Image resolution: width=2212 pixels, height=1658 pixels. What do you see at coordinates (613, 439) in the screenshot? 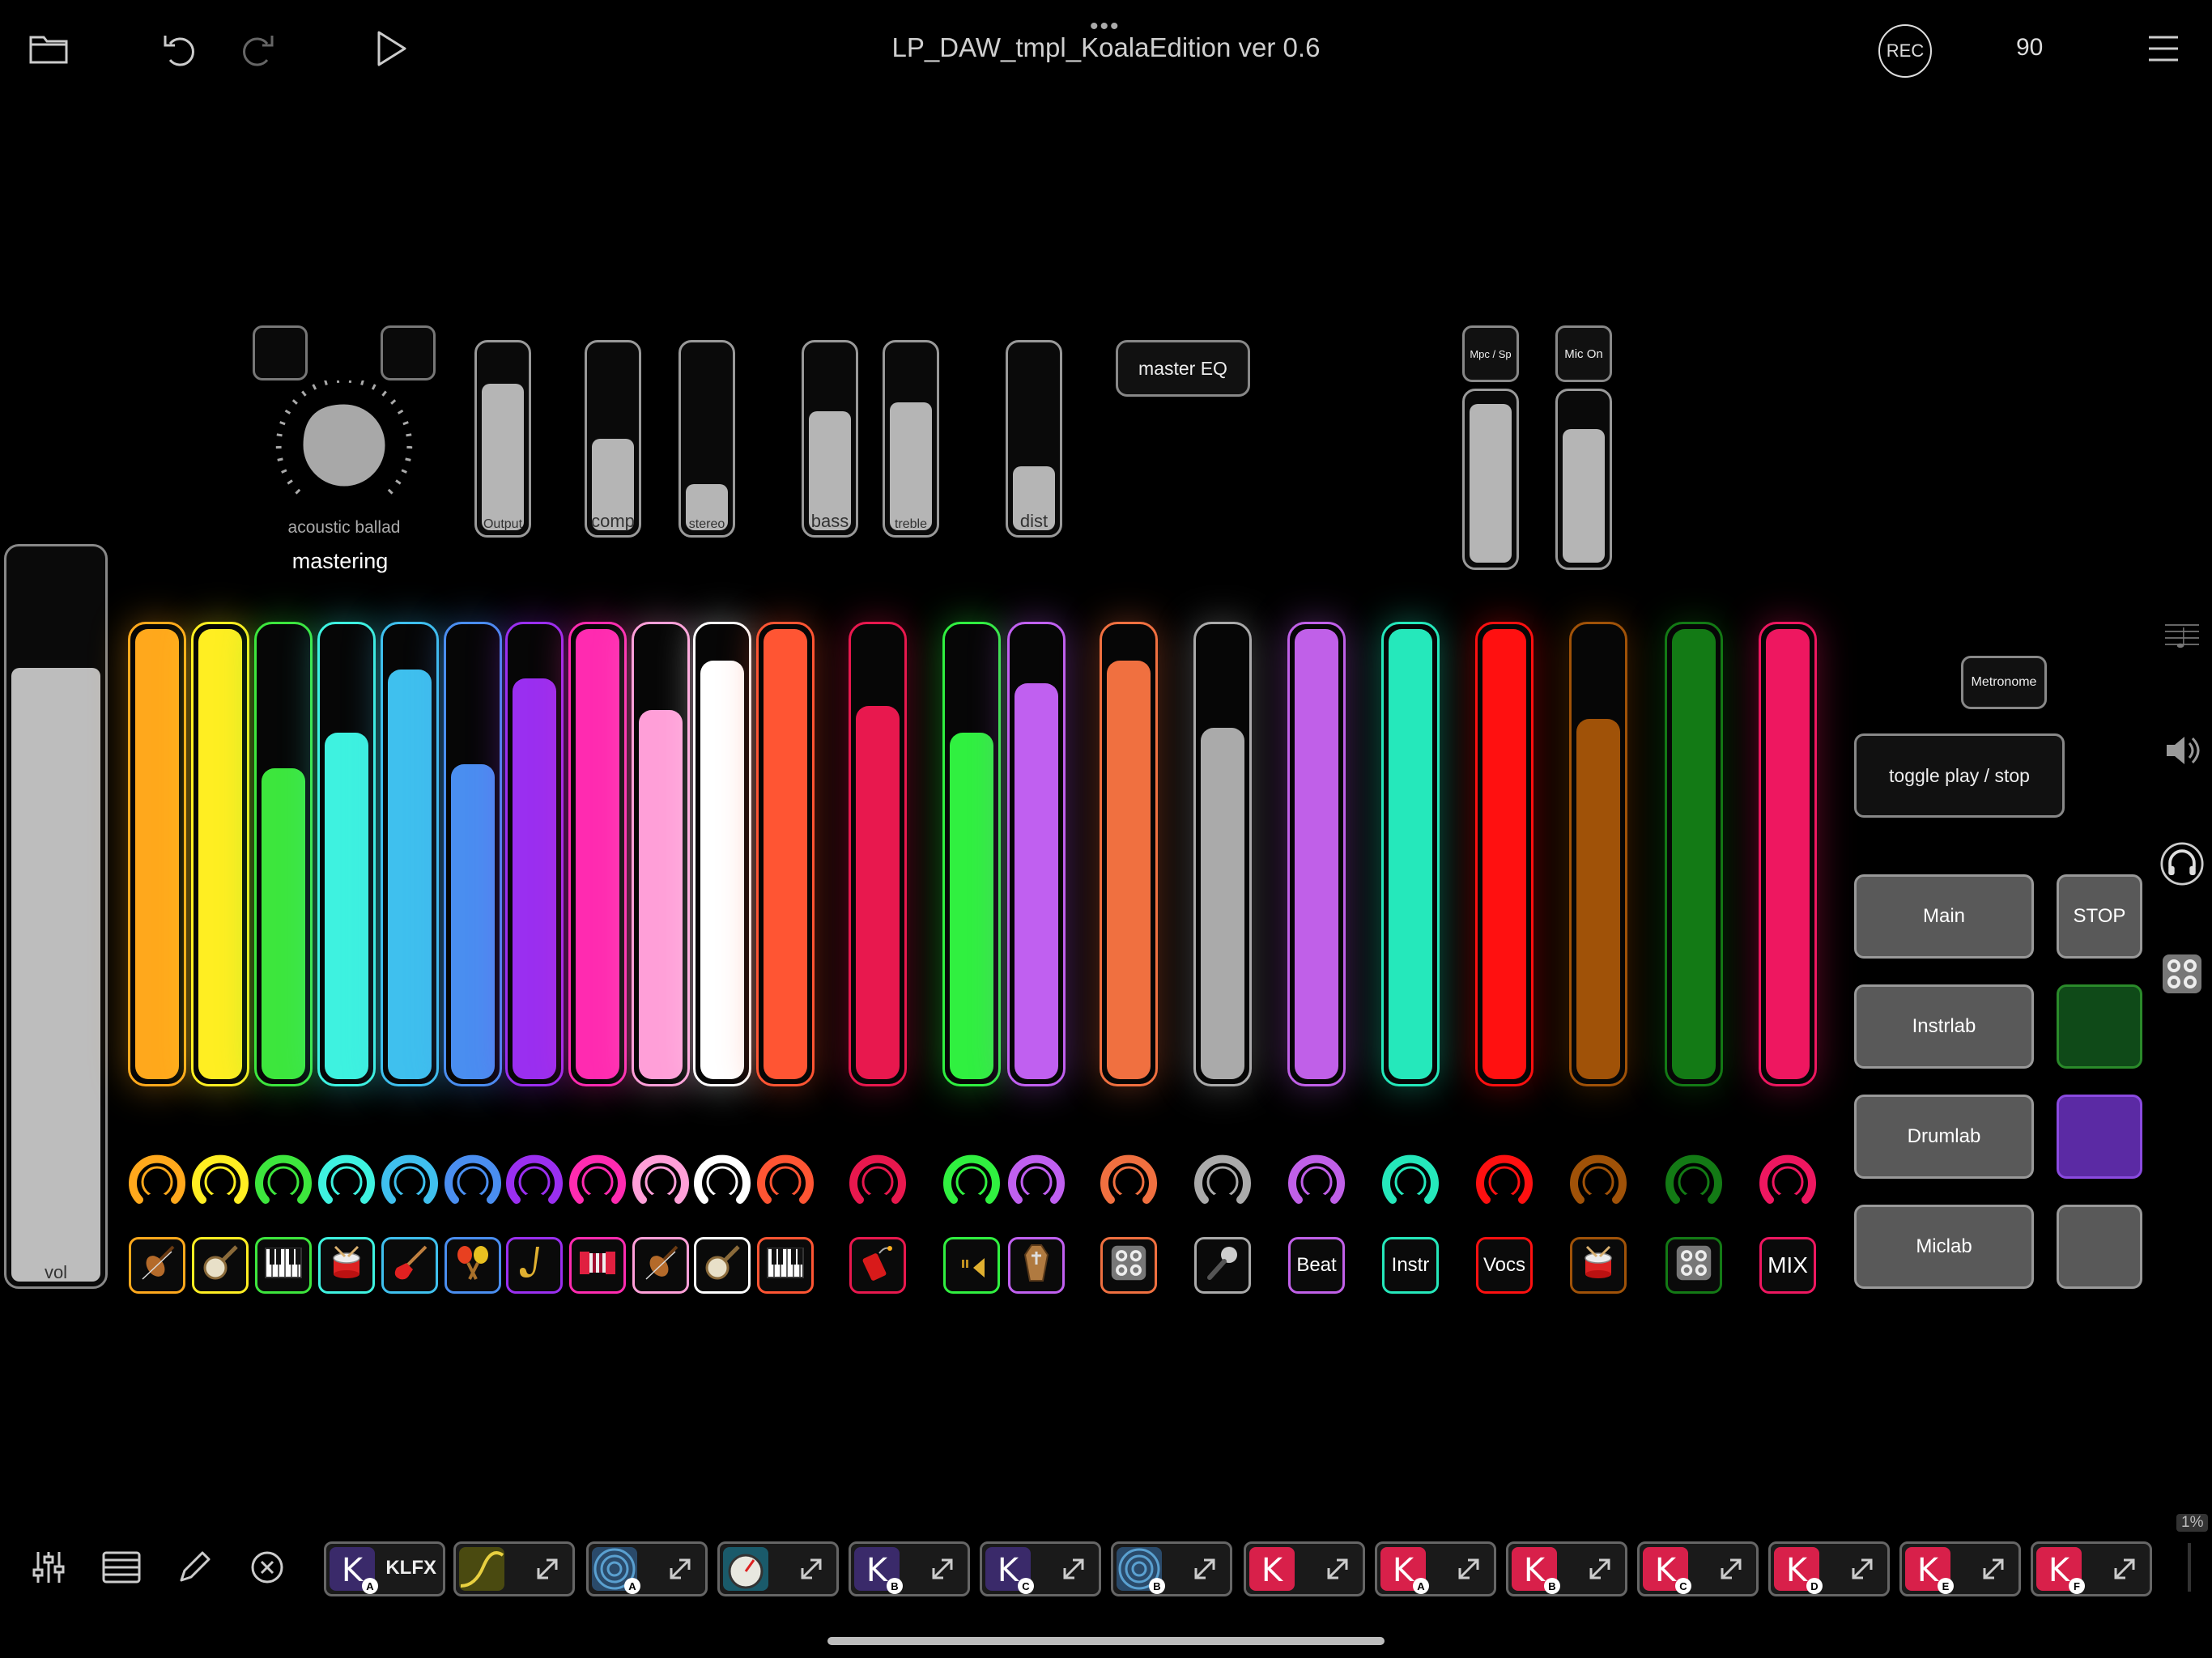
I see `mastering-fader-comp: comp` at bounding box center [613, 439].